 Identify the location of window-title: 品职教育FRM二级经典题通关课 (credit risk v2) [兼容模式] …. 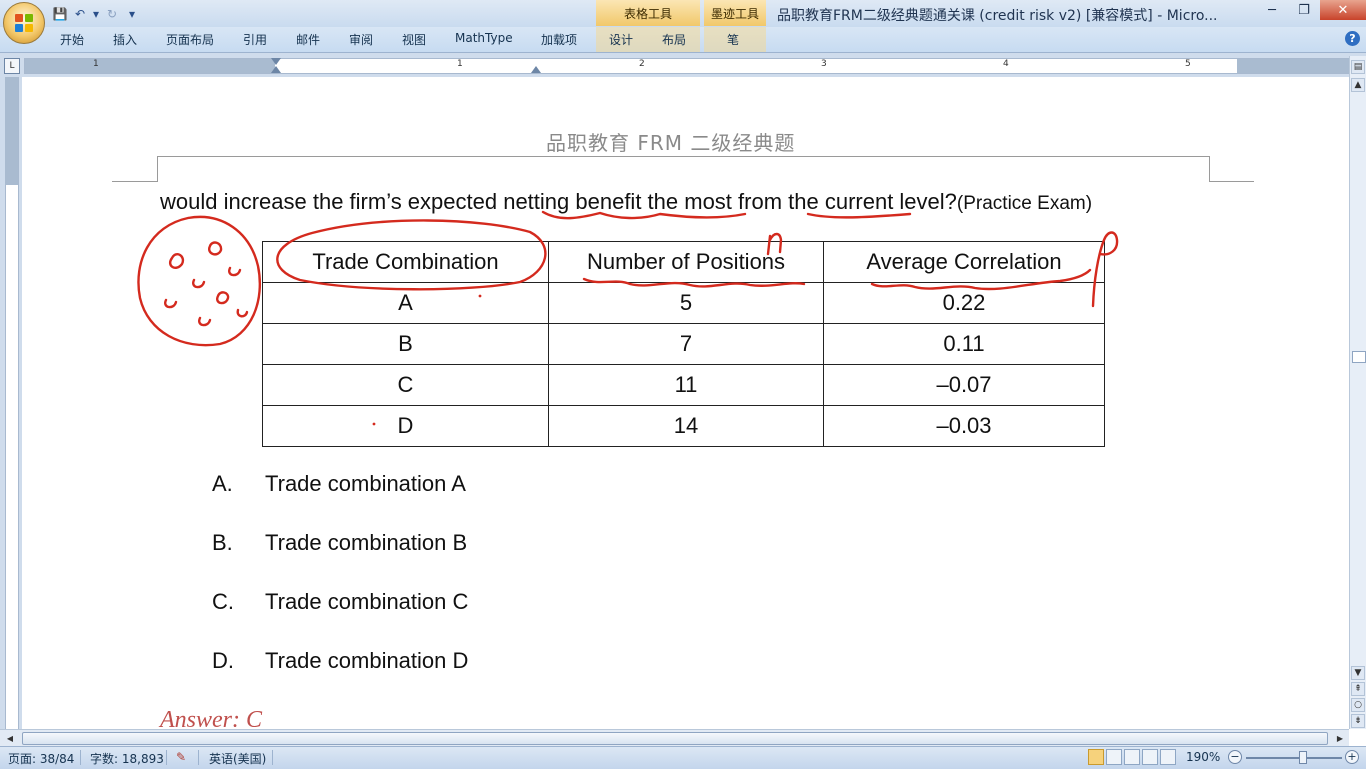
(997, 16).